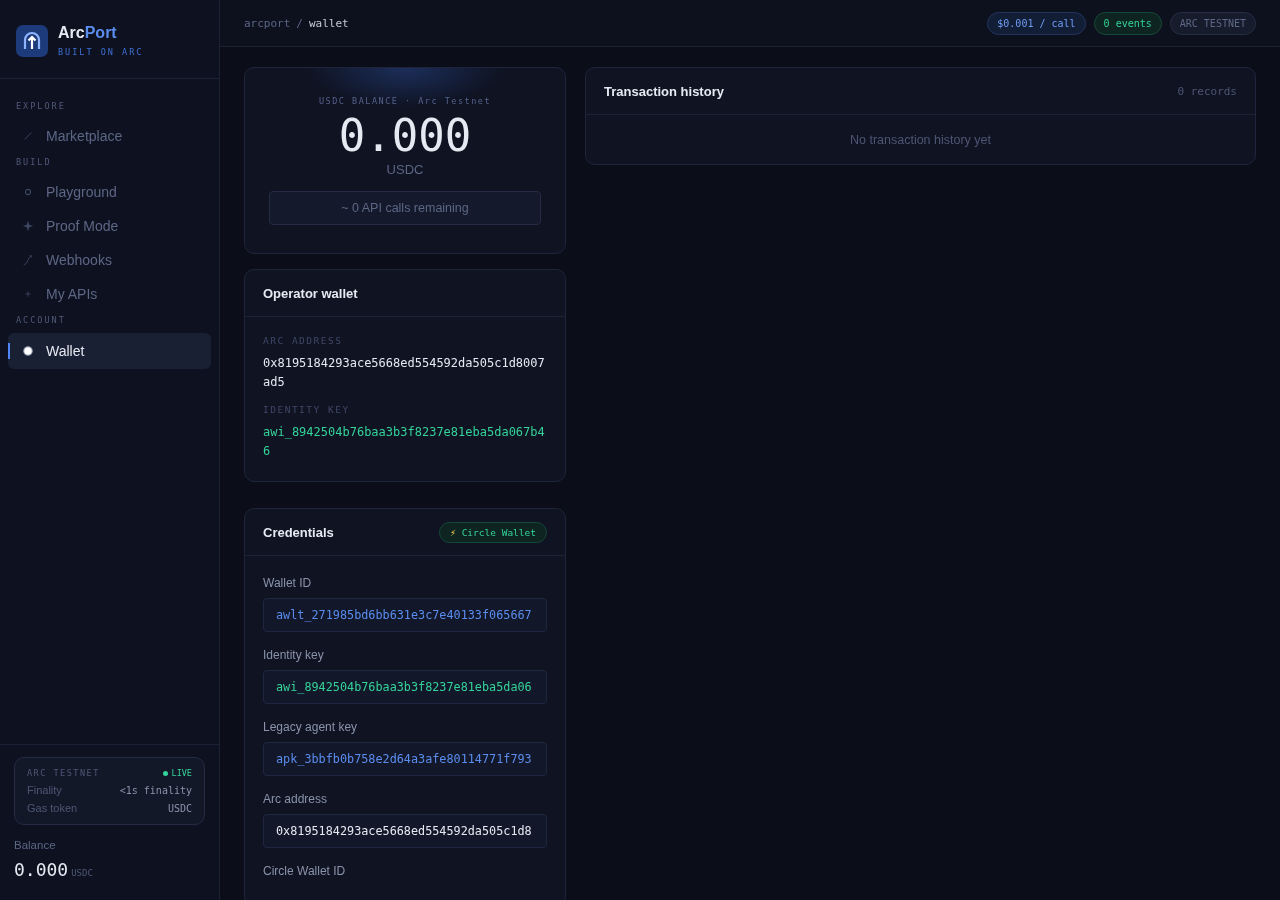 The image size is (1280, 900). What do you see at coordinates (28, 260) in the screenshot?
I see `hook-icon` at bounding box center [28, 260].